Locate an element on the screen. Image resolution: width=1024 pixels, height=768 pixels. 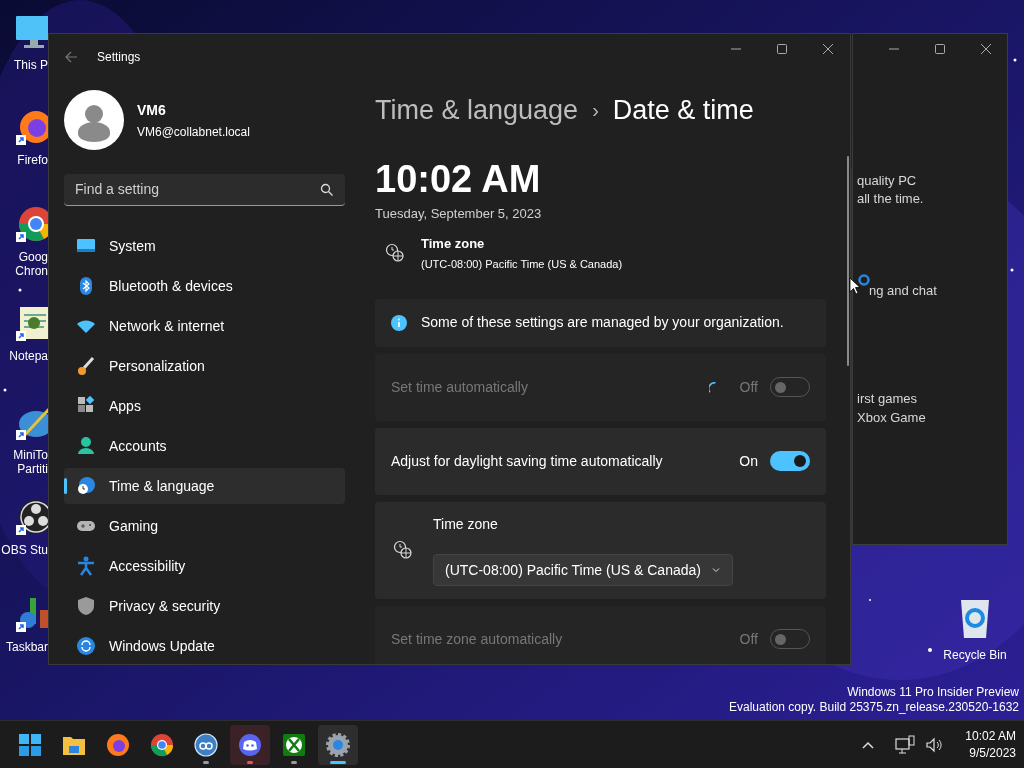
chevron-down-icon is located at coordinates (715, 570).